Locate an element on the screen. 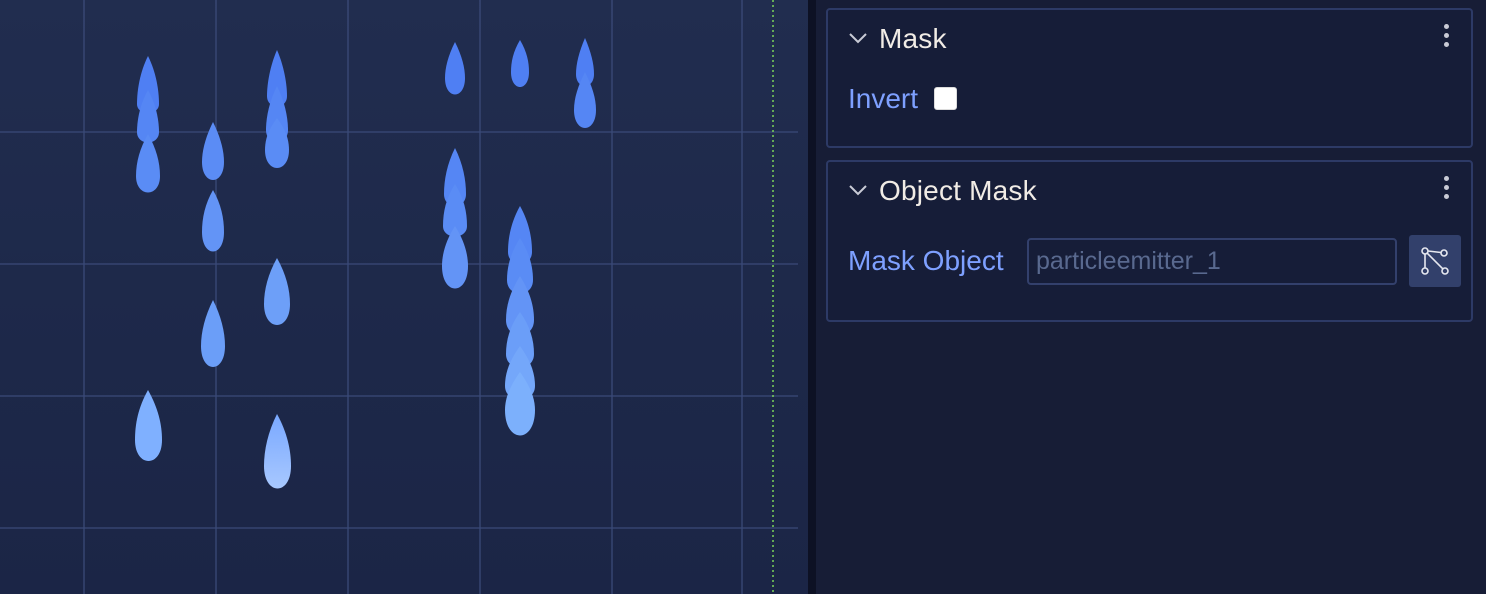  object-mask-section-title: Object Mask is located at coordinates (958, 190).